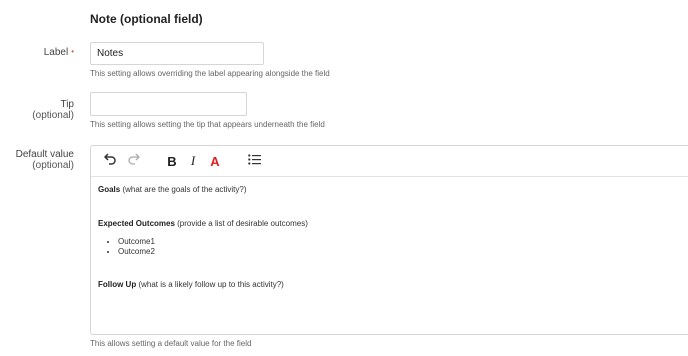 This screenshot has width=688, height=356. Describe the element at coordinates (213, 252) in the screenshot. I see `list-item: Outcome2` at that location.